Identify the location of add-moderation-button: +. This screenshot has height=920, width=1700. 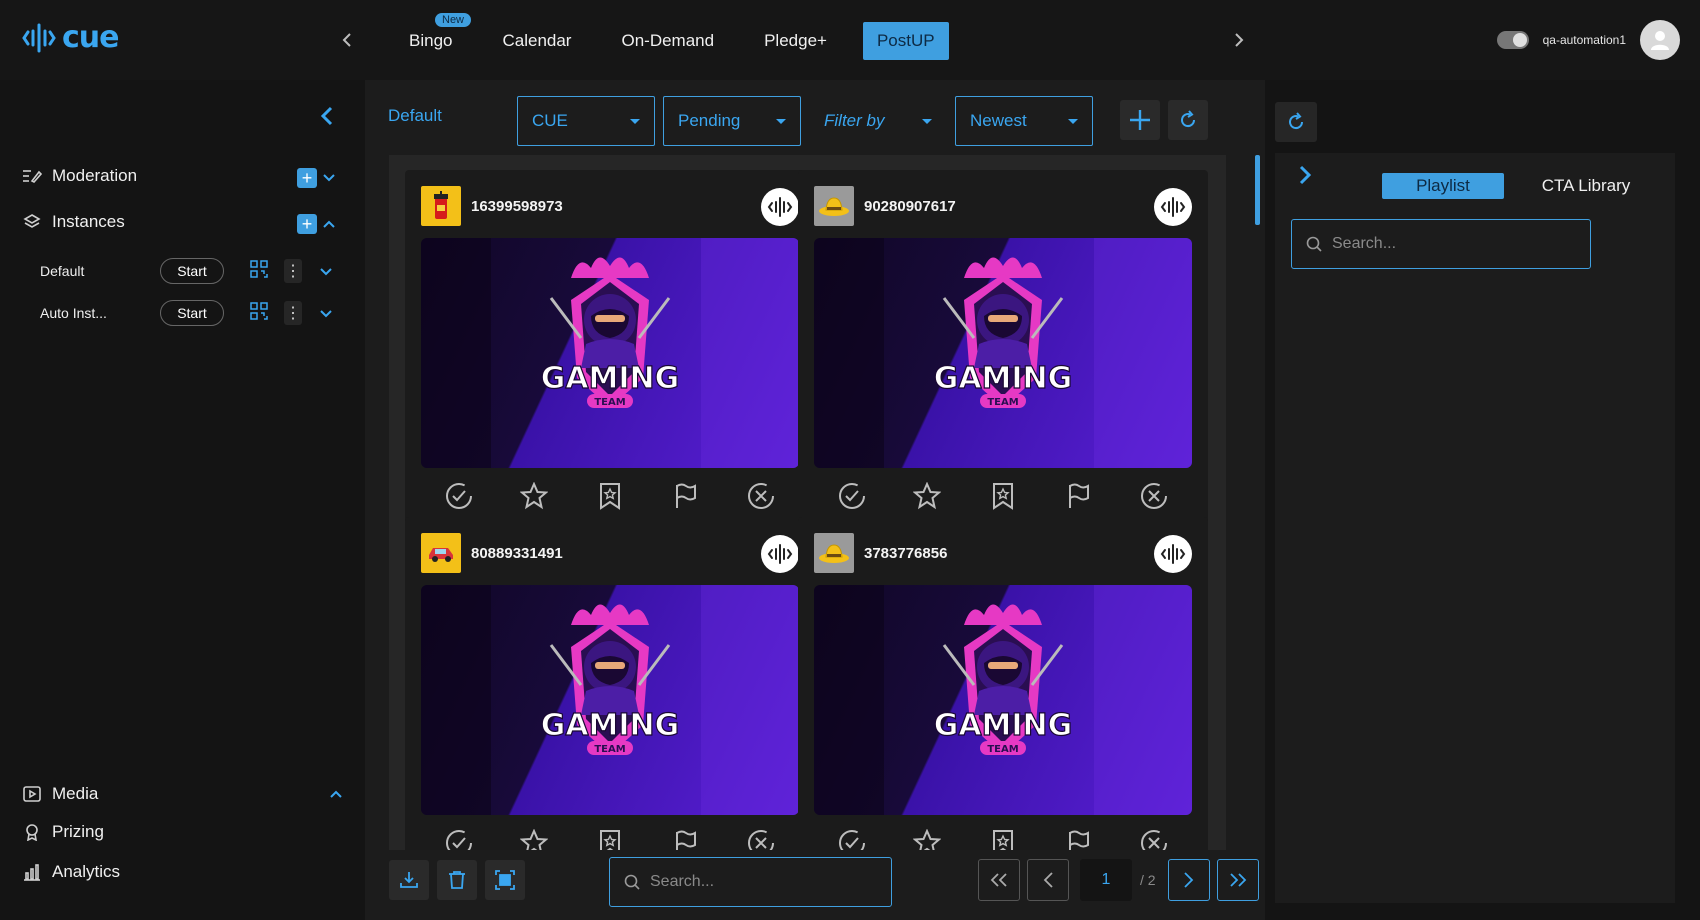
(307, 178).